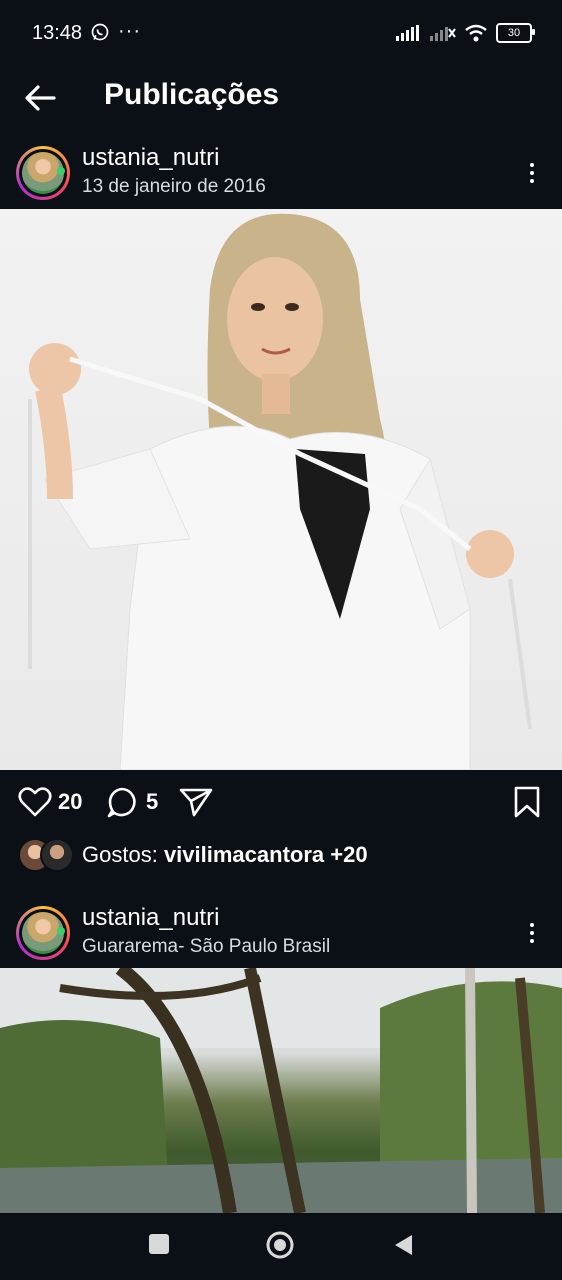 This screenshot has width=562, height=1280. I want to click on post-date: 13 de janeiro de 2016, so click(174, 186).